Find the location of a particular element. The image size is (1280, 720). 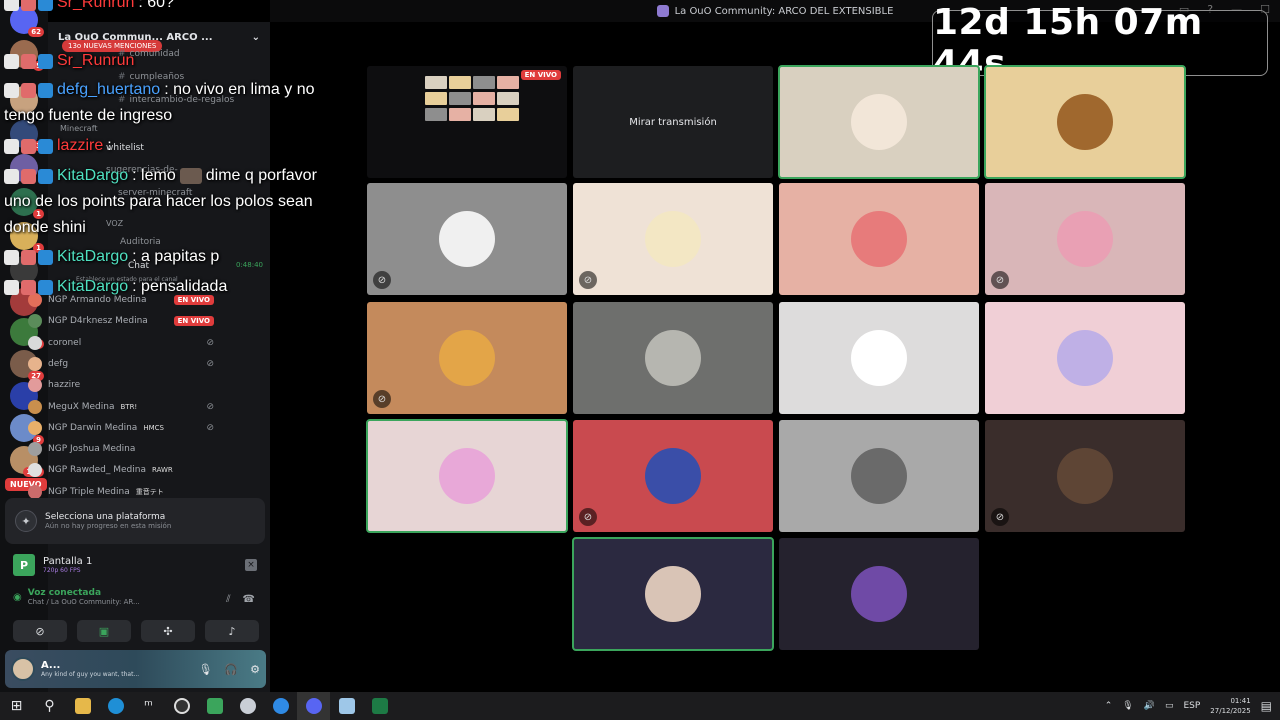

voice-member: NGP Rawded_ Medina RAWR is located at coordinates (121, 470).